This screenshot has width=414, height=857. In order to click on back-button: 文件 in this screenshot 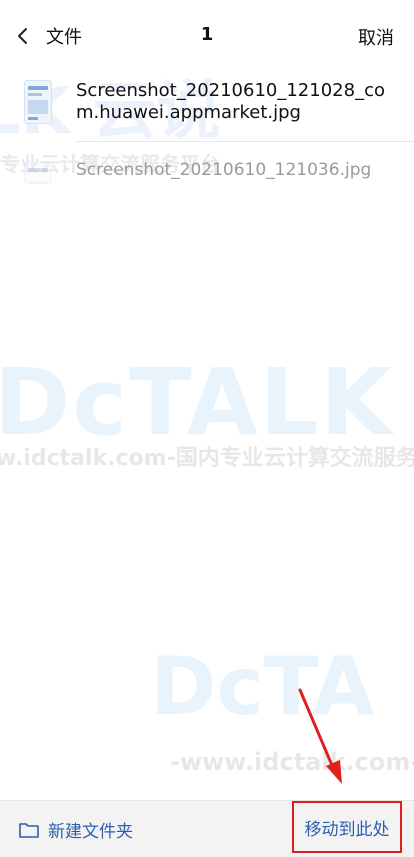, I will do `click(48, 36)`.